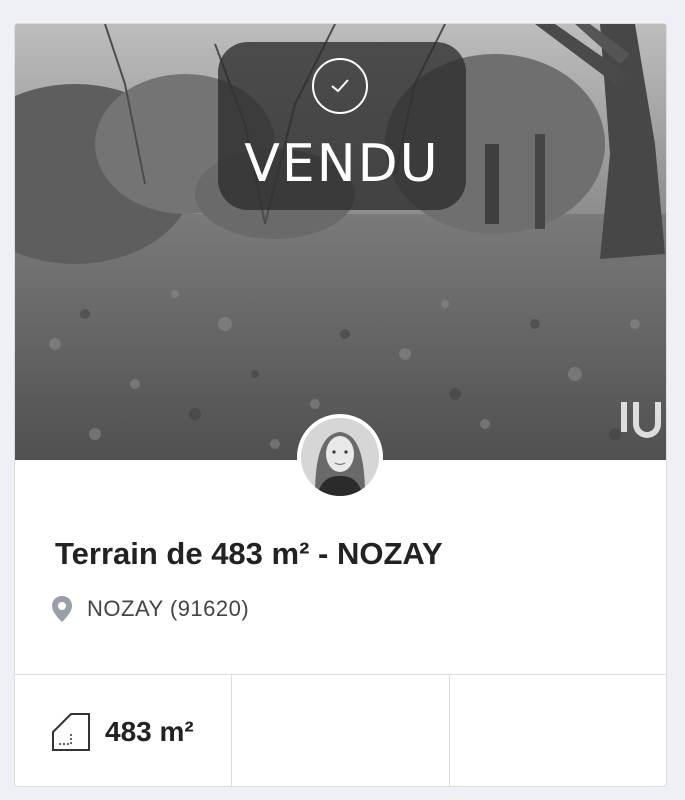  What do you see at coordinates (168, 608) in the screenshot?
I see `location-text: NOZAY (91620)` at bounding box center [168, 608].